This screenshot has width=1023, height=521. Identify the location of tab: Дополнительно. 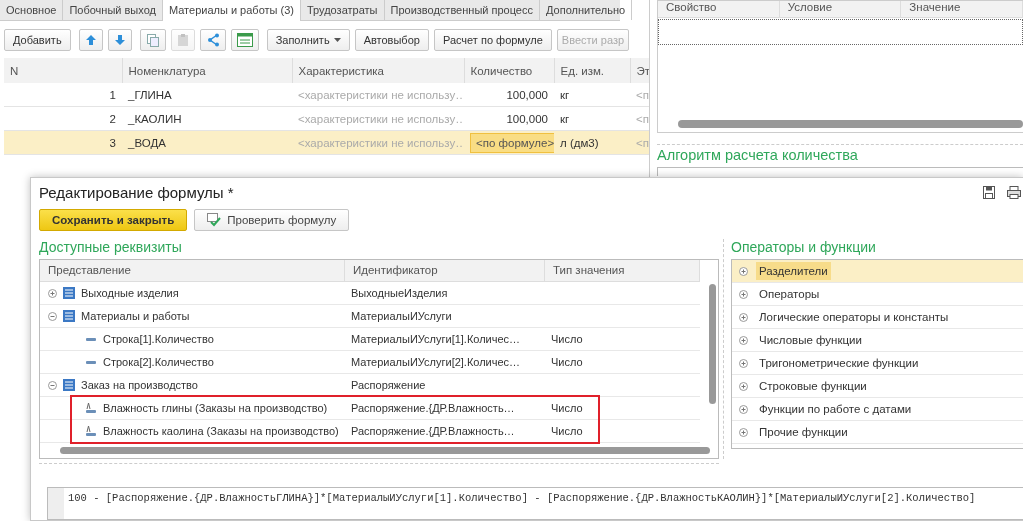
(586, 10).